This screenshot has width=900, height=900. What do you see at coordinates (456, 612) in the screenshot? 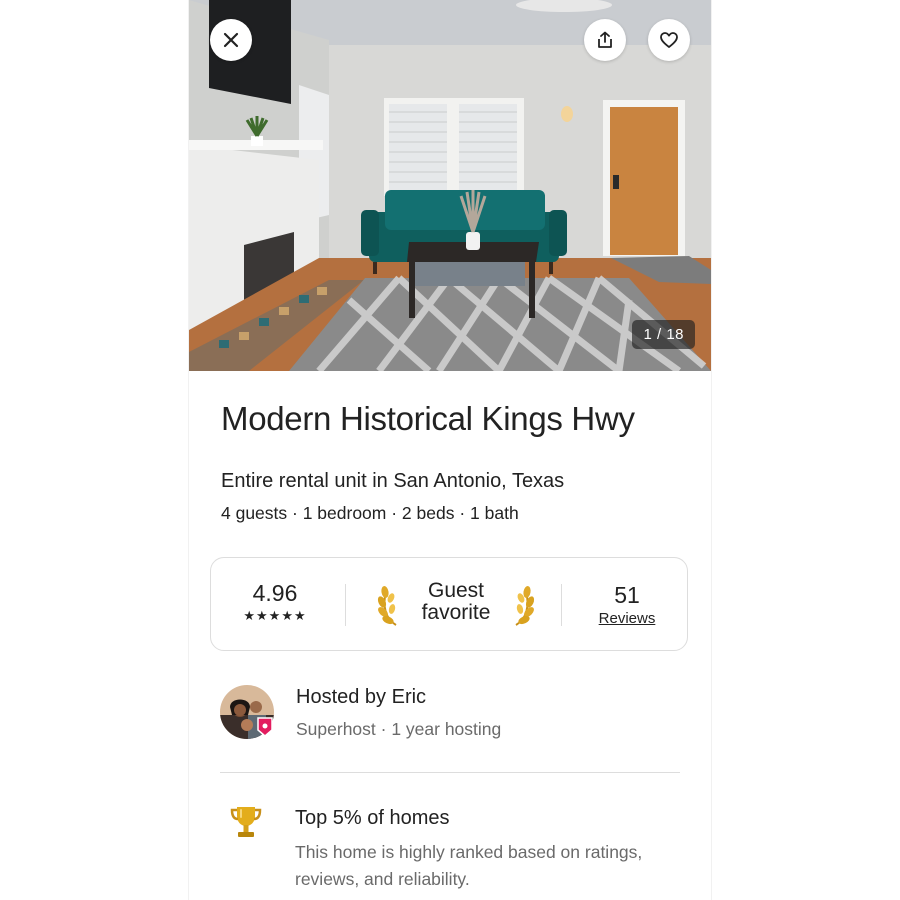
I see `badge-line-2: favorite` at bounding box center [456, 612].